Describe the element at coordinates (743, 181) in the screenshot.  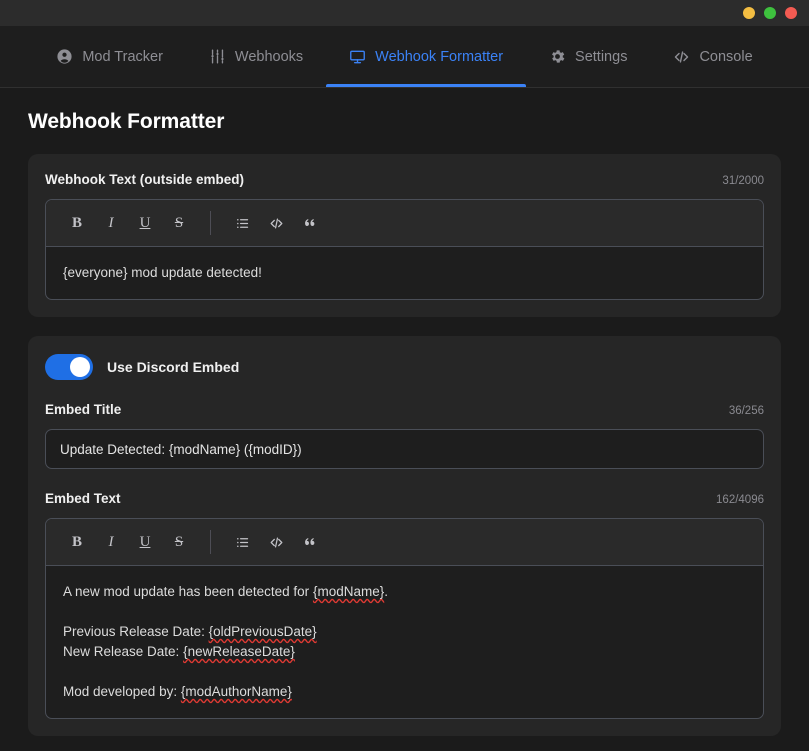
I see `webhook-text-counter: 31/2000` at that location.